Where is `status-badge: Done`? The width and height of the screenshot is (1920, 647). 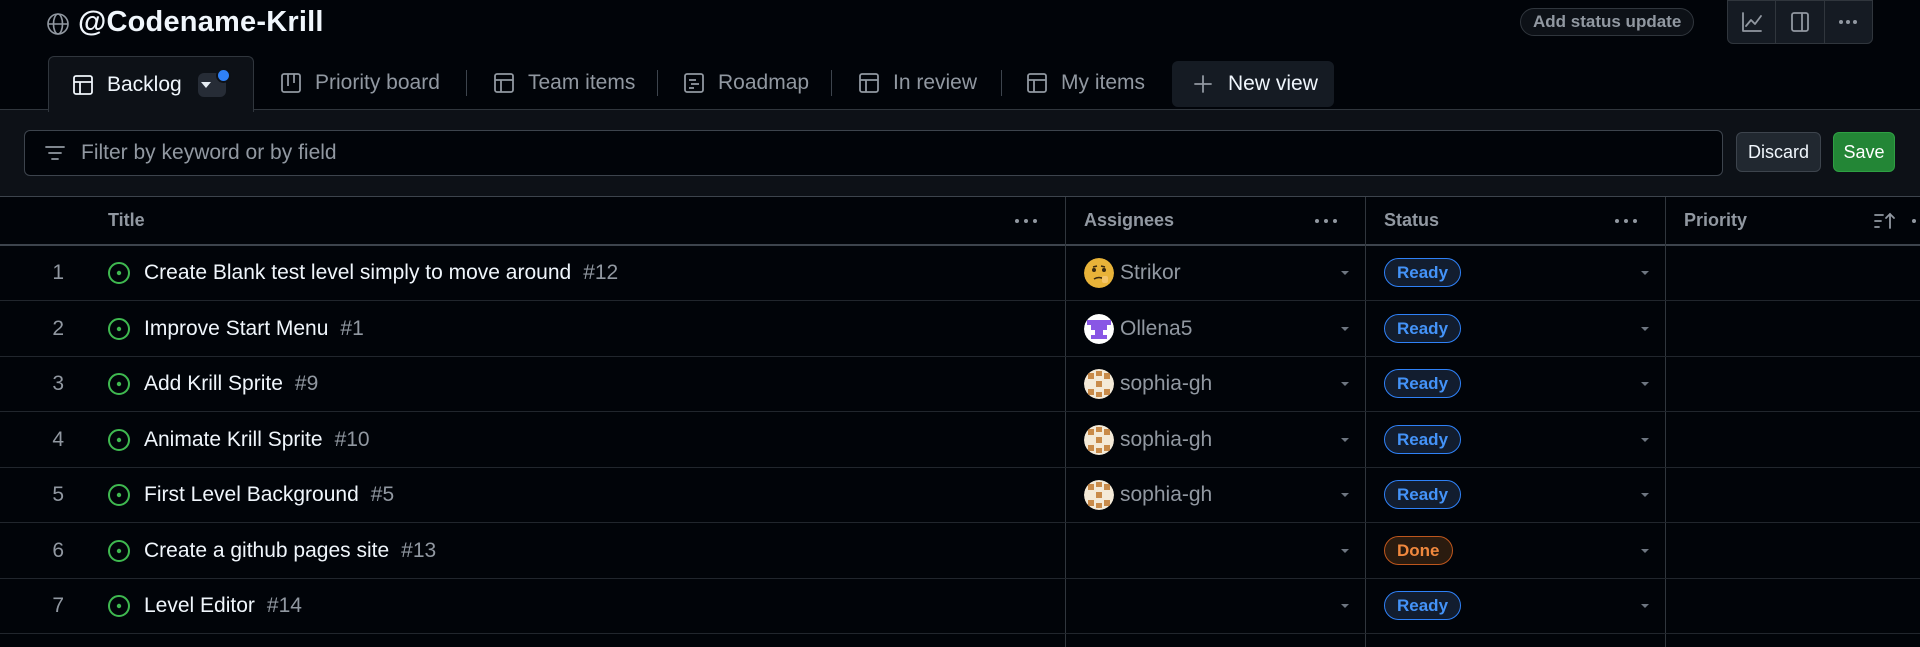 status-badge: Done is located at coordinates (1418, 550).